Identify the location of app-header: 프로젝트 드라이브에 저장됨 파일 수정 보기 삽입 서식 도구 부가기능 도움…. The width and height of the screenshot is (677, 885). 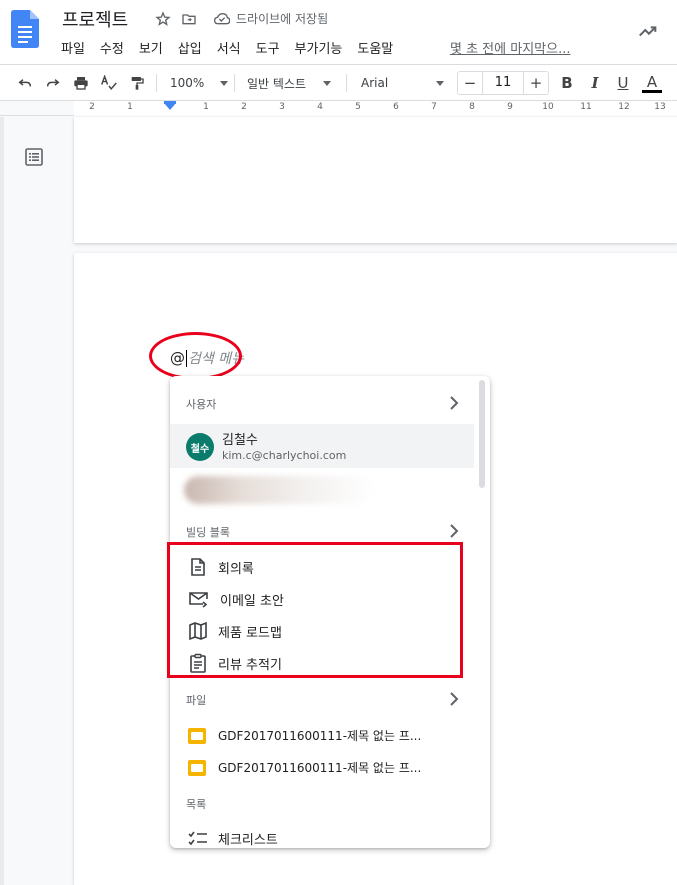
(338, 32).